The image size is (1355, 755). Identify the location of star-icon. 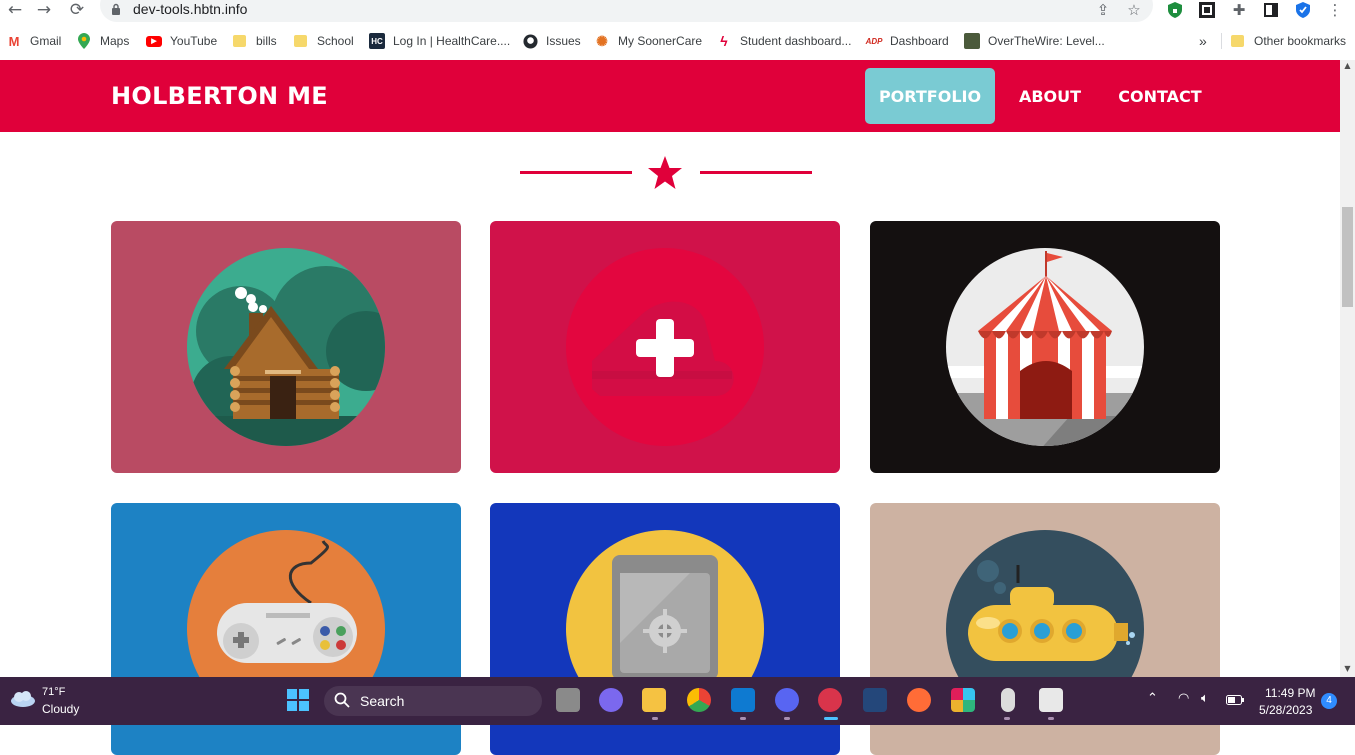
(665, 172).